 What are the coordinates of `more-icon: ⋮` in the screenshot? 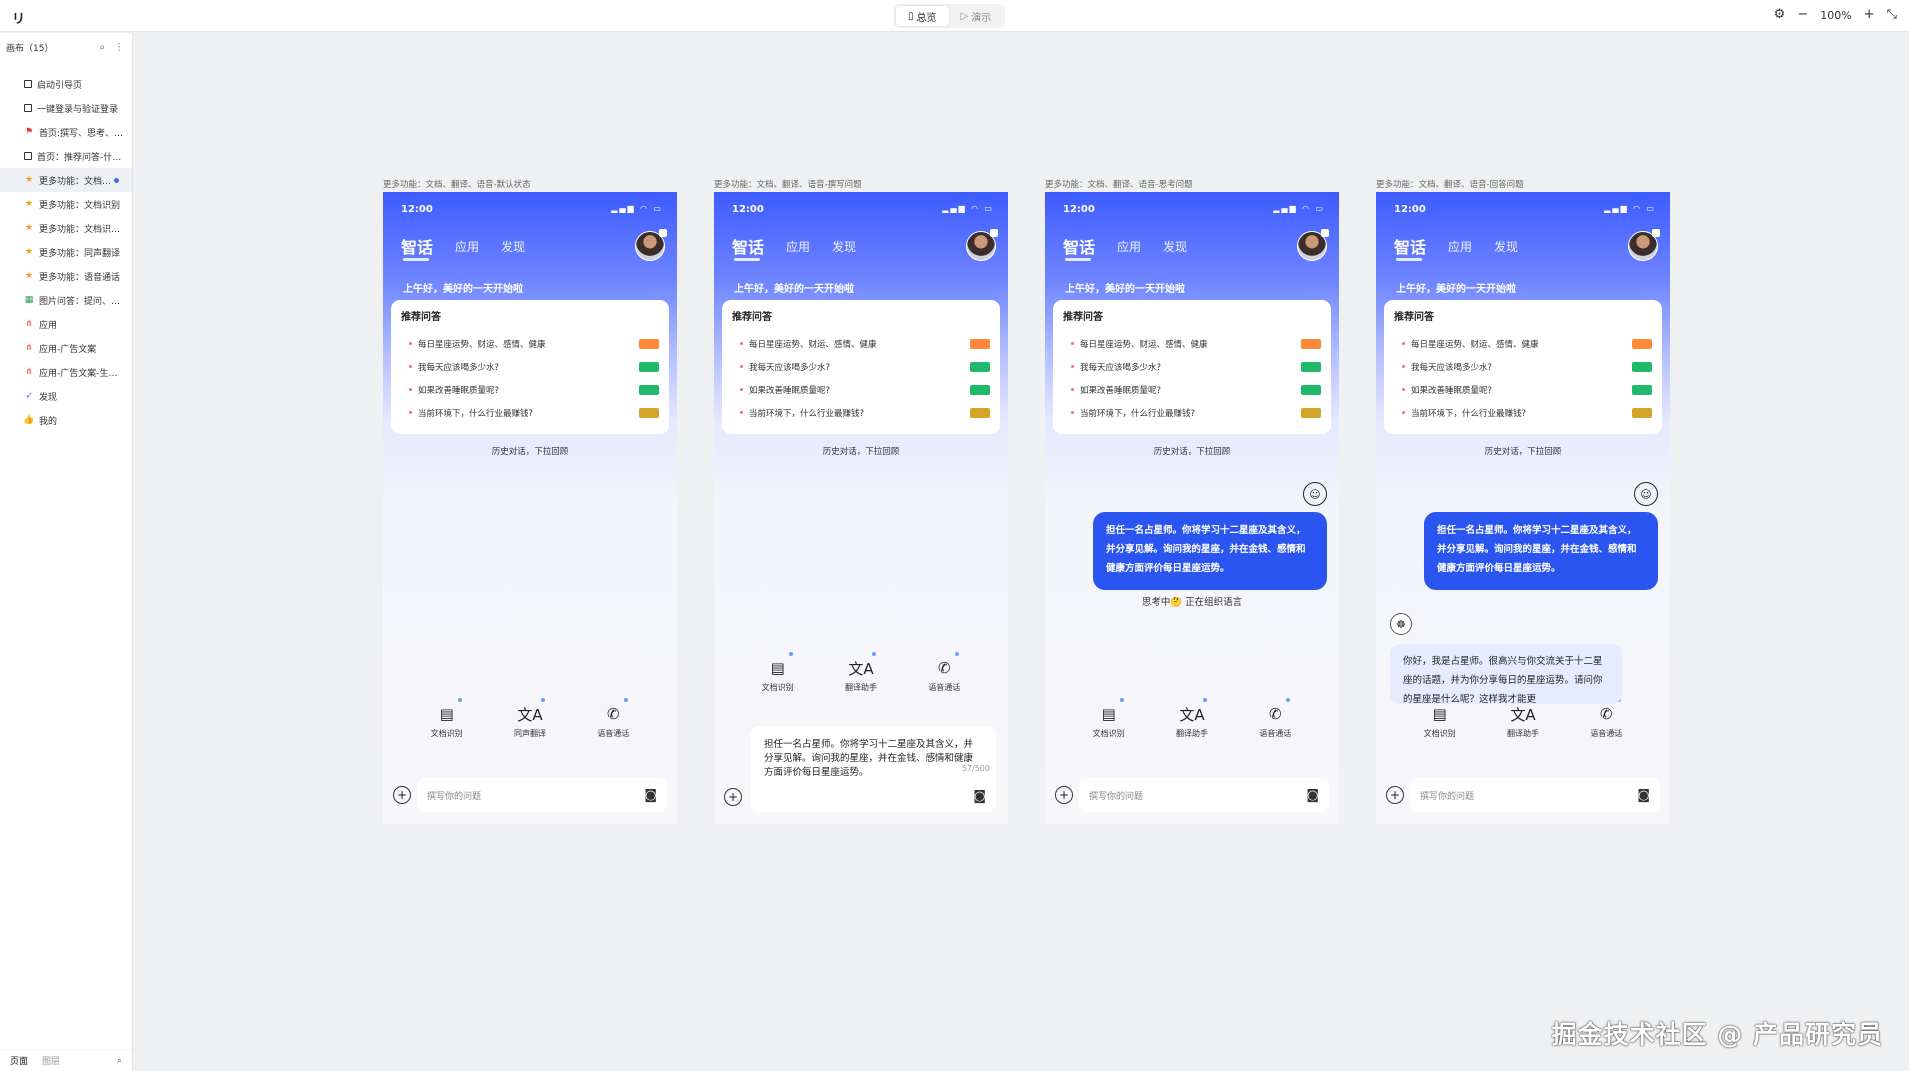 It's located at (119, 47).